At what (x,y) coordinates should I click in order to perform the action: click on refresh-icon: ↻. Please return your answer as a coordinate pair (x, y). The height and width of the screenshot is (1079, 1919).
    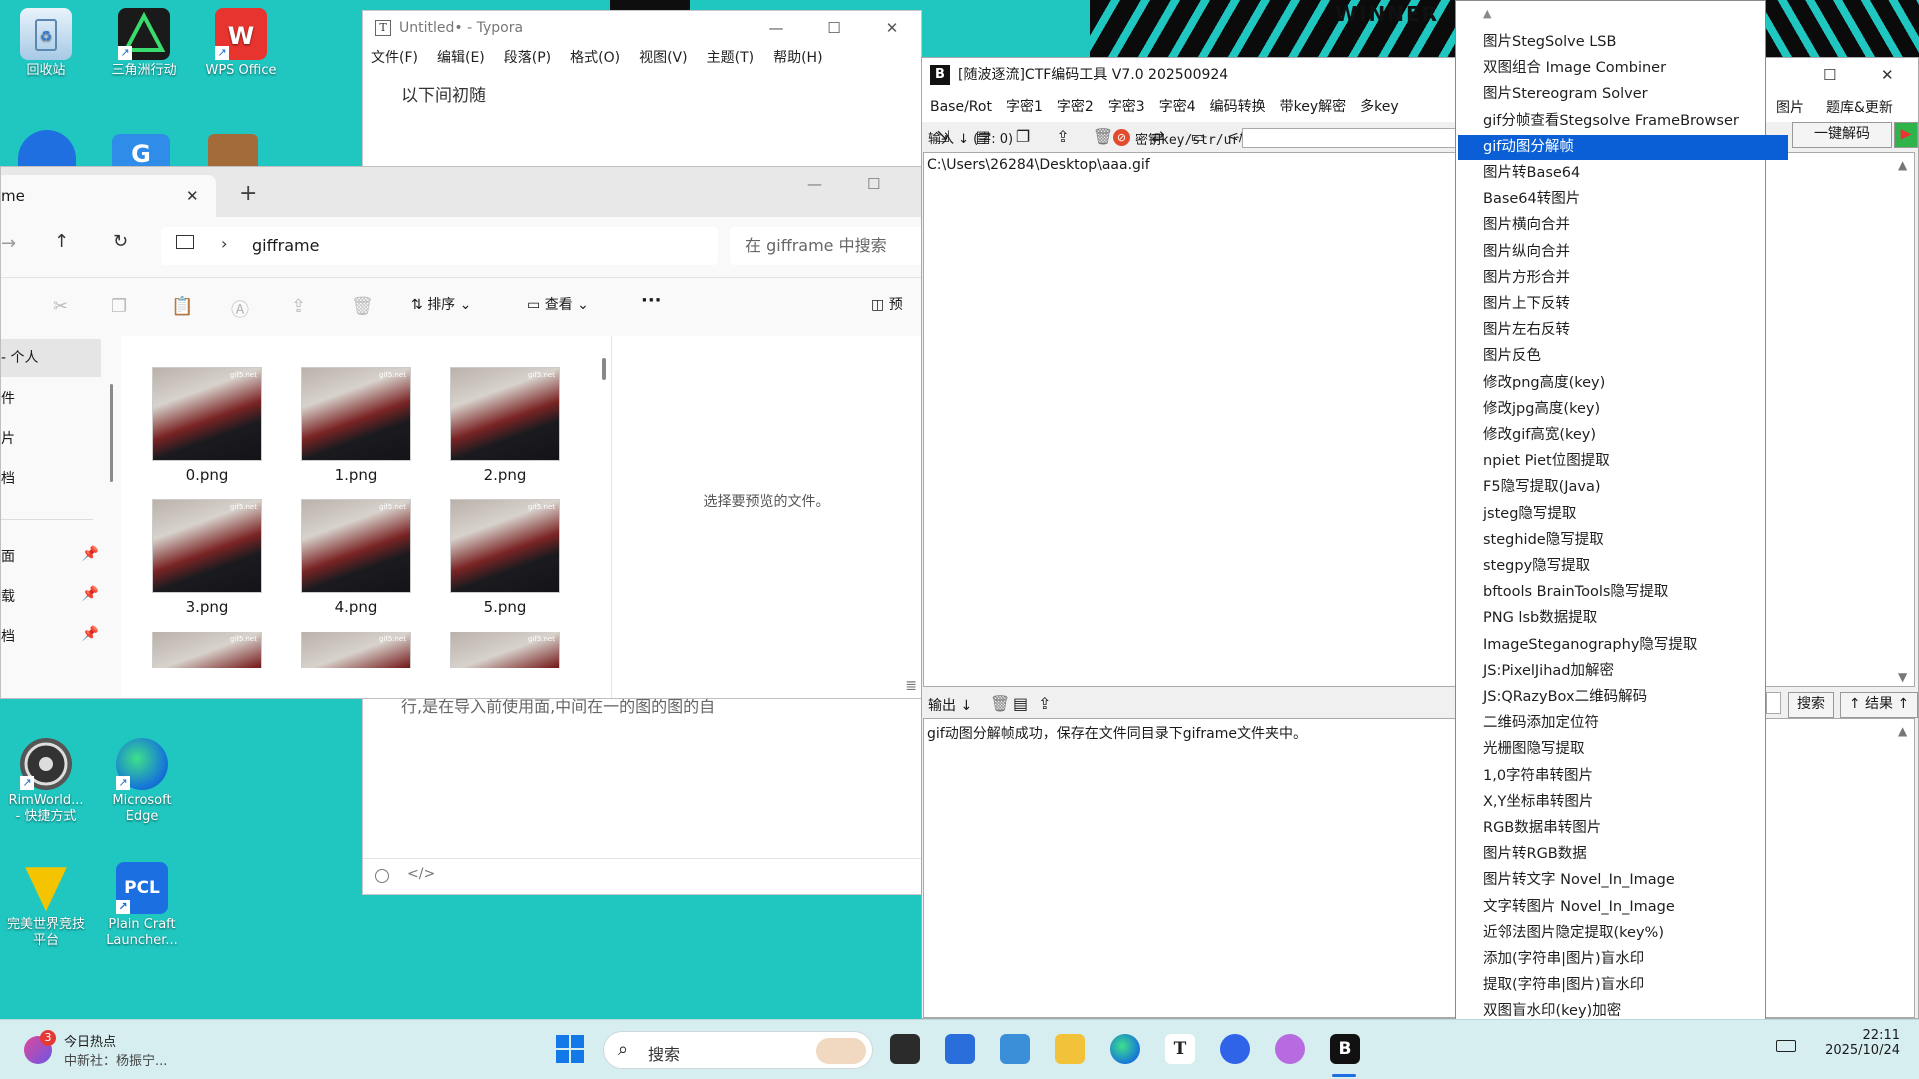
    Looking at the image, I should click on (120, 241).